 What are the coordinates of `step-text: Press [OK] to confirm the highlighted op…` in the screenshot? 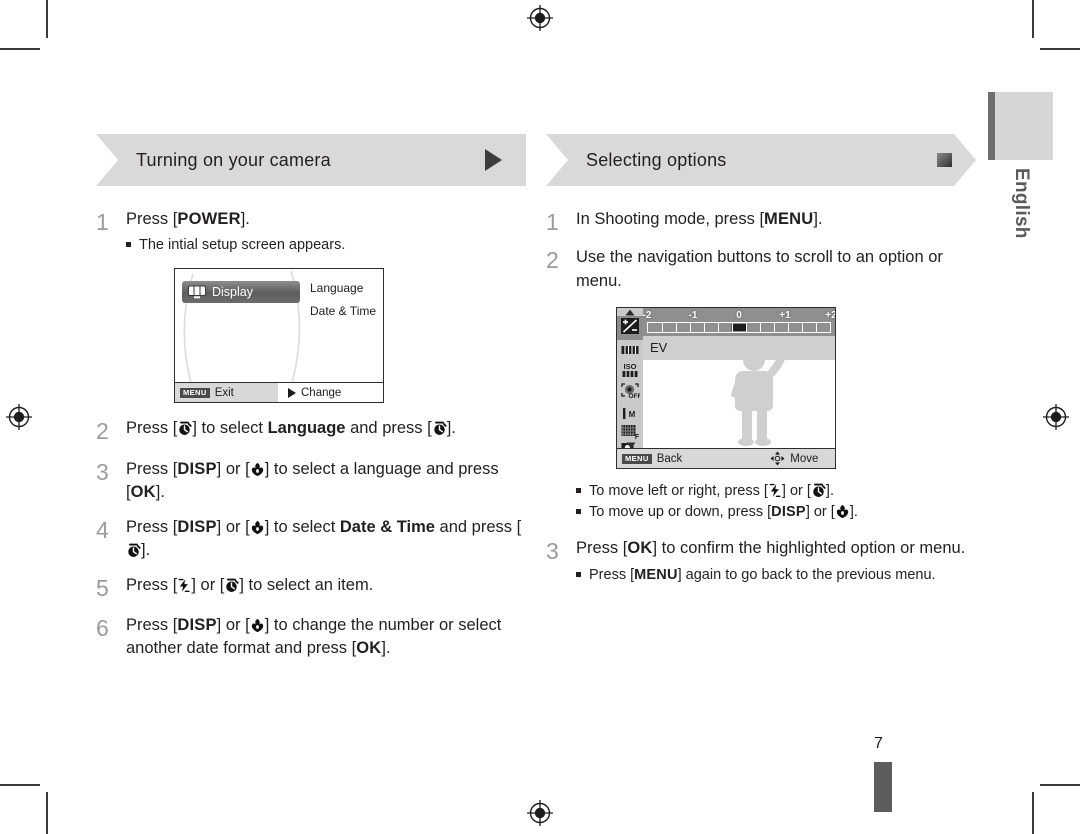 It's located at (776, 561).